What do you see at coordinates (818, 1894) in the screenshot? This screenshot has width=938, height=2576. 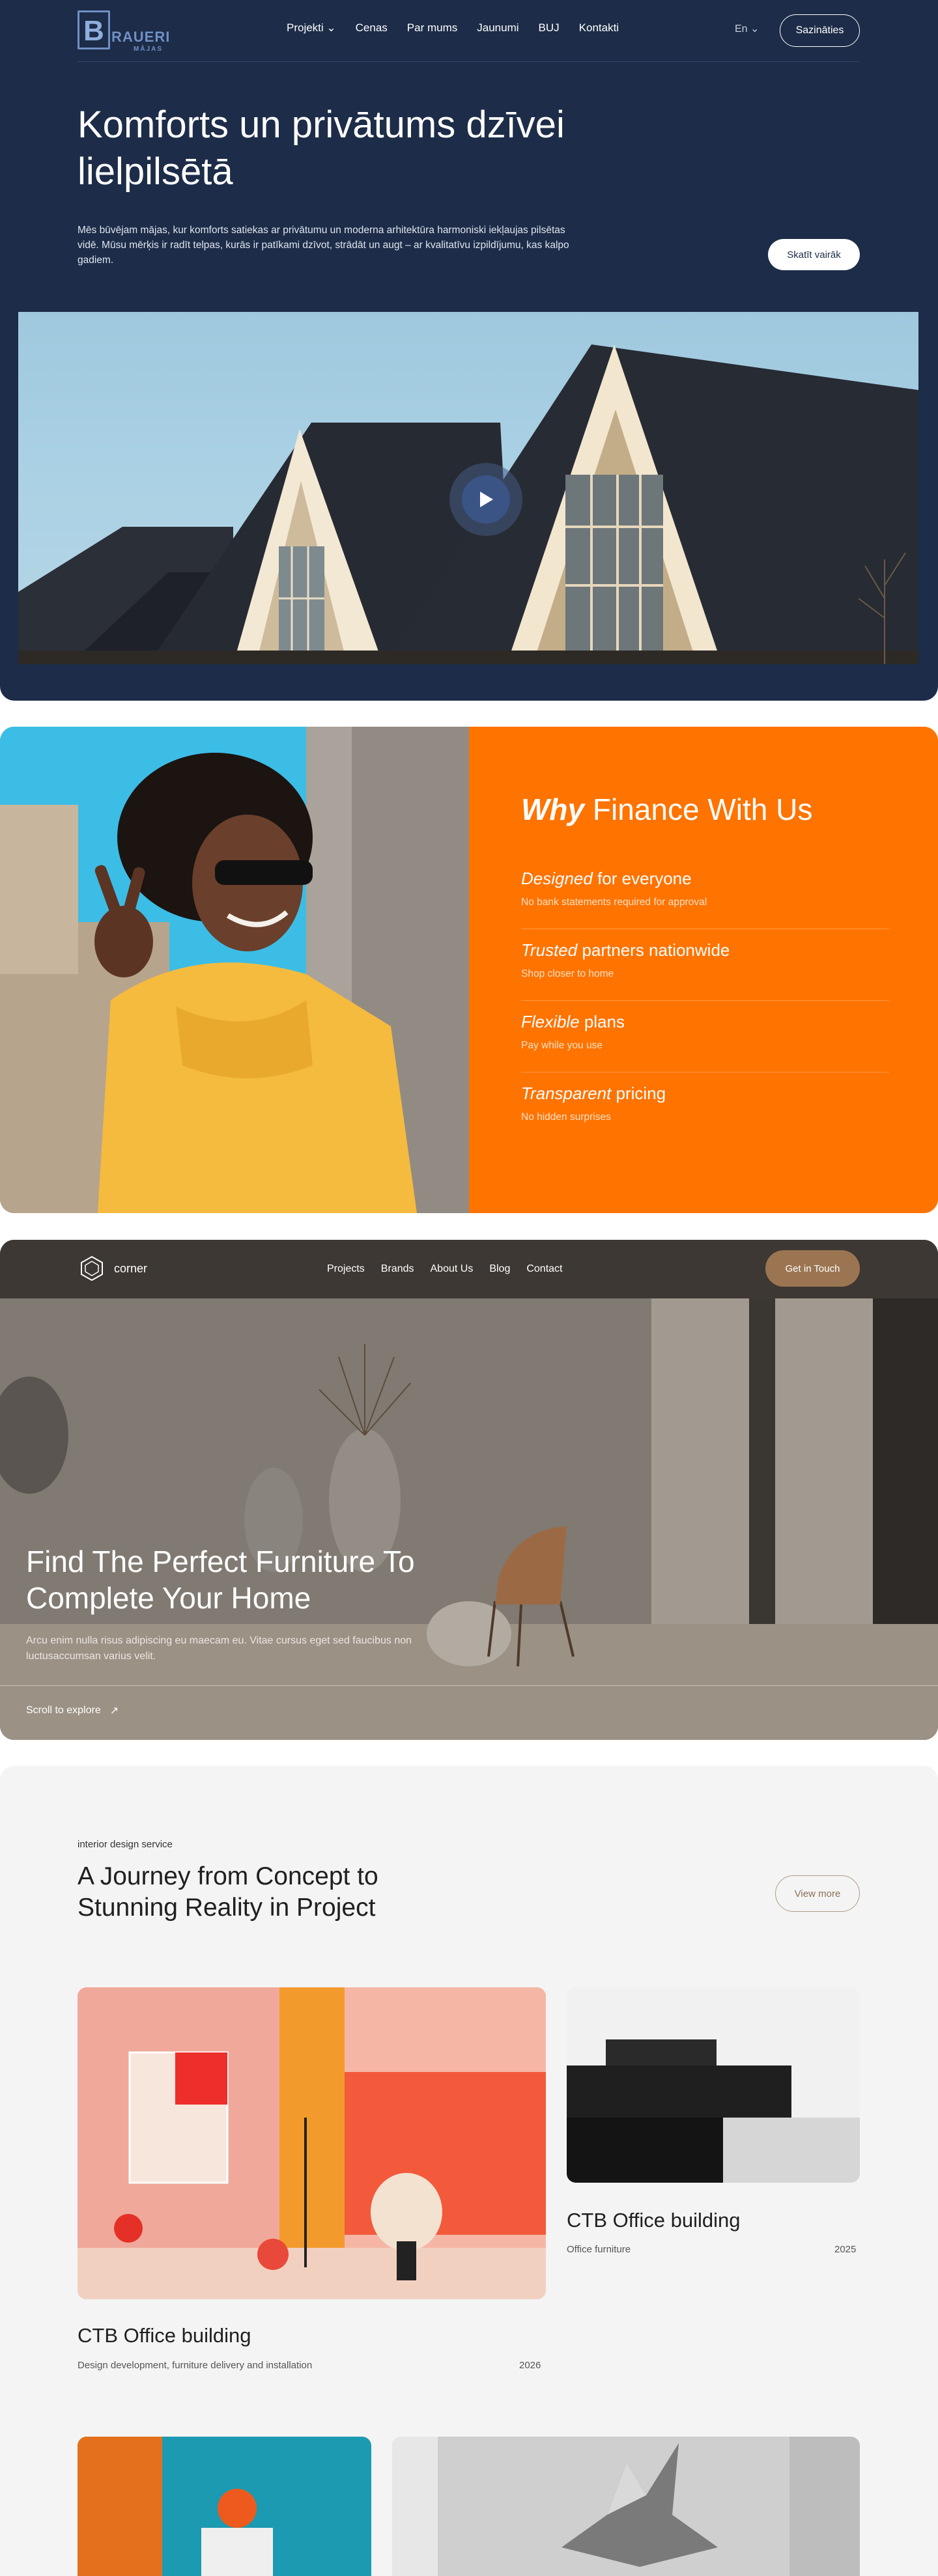 I see `view-more-button: View more` at bounding box center [818, 1894].